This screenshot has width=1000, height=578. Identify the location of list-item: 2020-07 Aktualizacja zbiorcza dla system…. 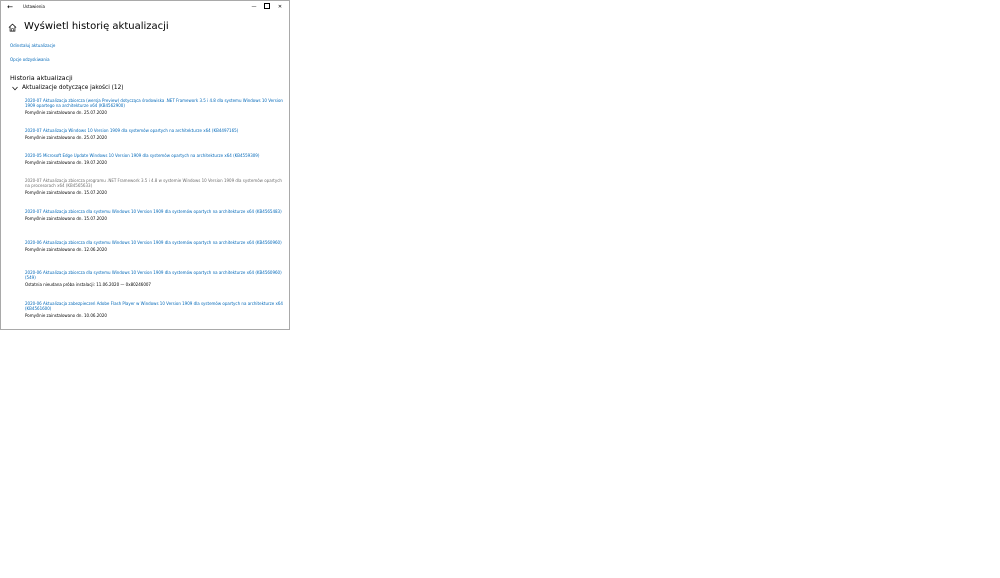
(156, 215).